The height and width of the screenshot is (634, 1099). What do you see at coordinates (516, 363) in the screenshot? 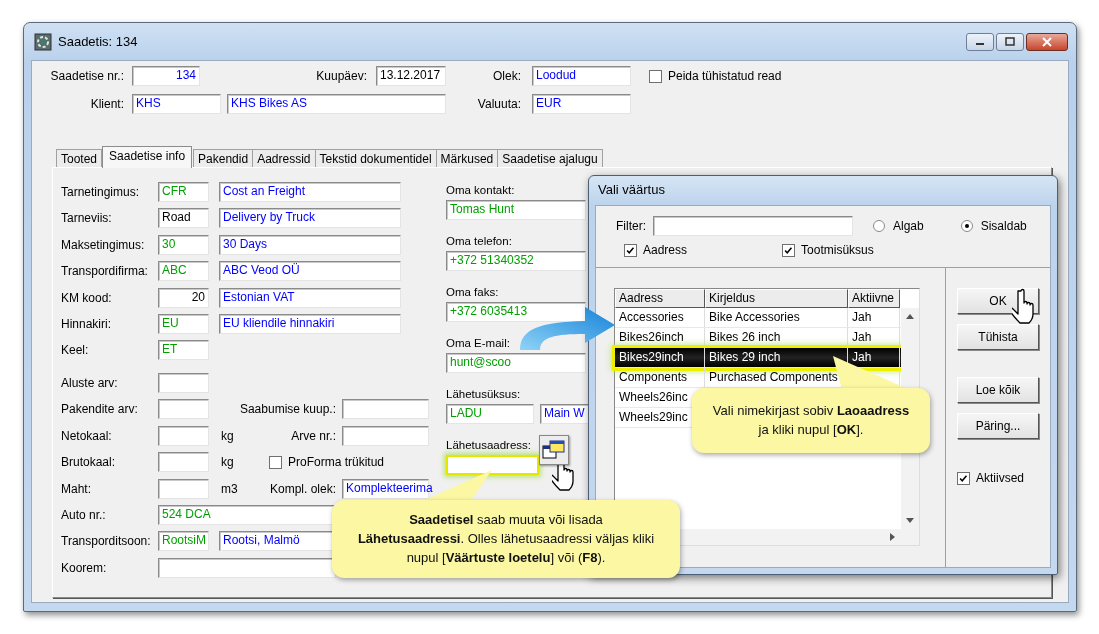
I see `text-field: hunt@scoo` at bounding box center [516, 363].